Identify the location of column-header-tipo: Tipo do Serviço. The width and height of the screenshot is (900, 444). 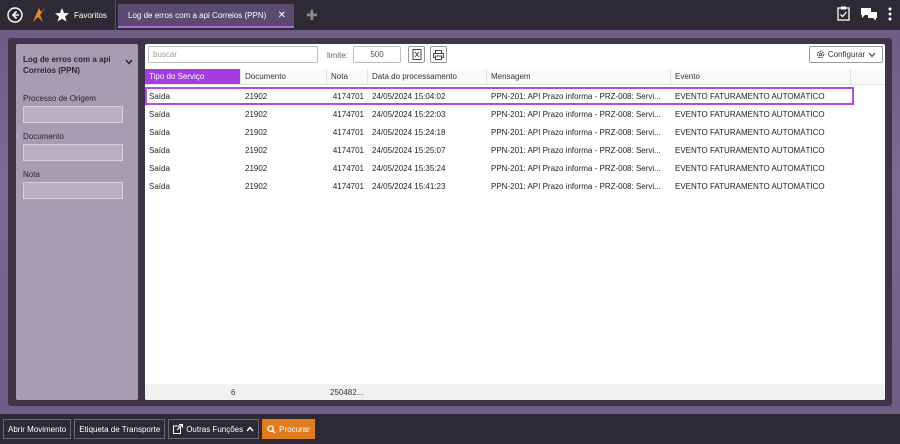
(193, 77).